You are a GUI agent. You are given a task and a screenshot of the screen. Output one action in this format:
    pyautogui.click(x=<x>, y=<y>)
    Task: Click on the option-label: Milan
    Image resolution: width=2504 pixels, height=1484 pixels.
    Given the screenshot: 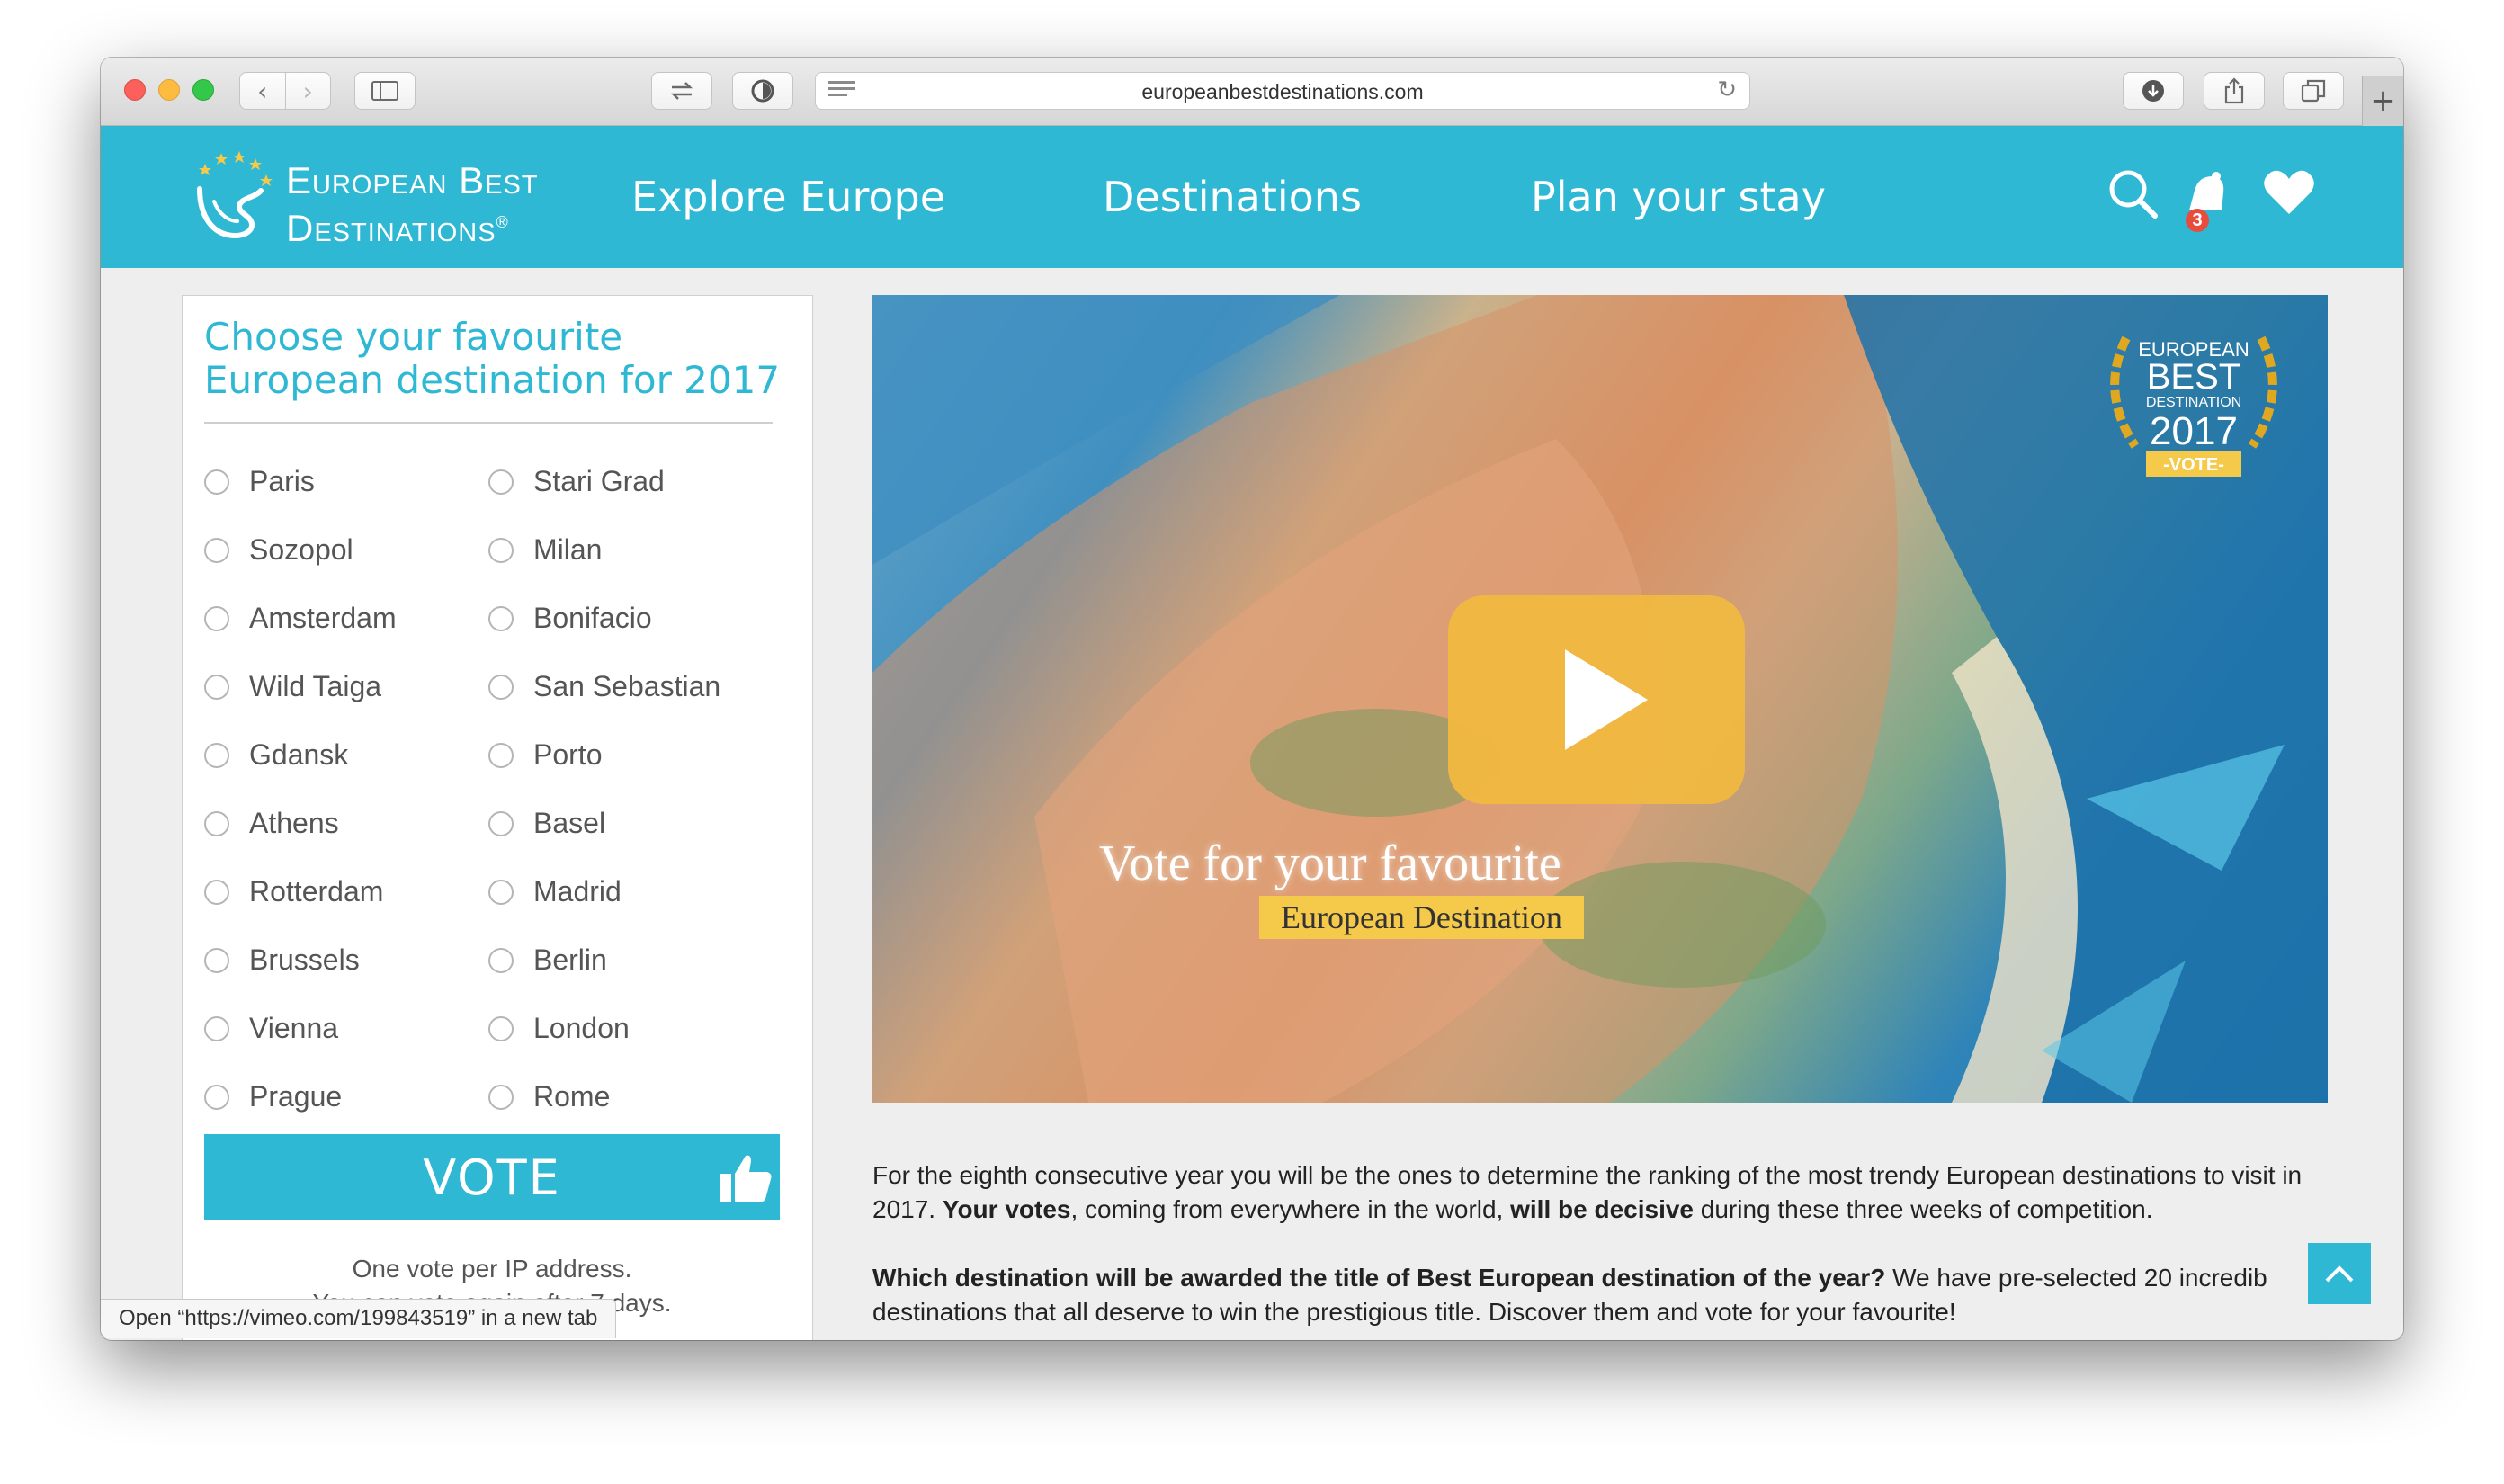 What is the action you would take?
    pyautogui.click(x=568, y=549)
    